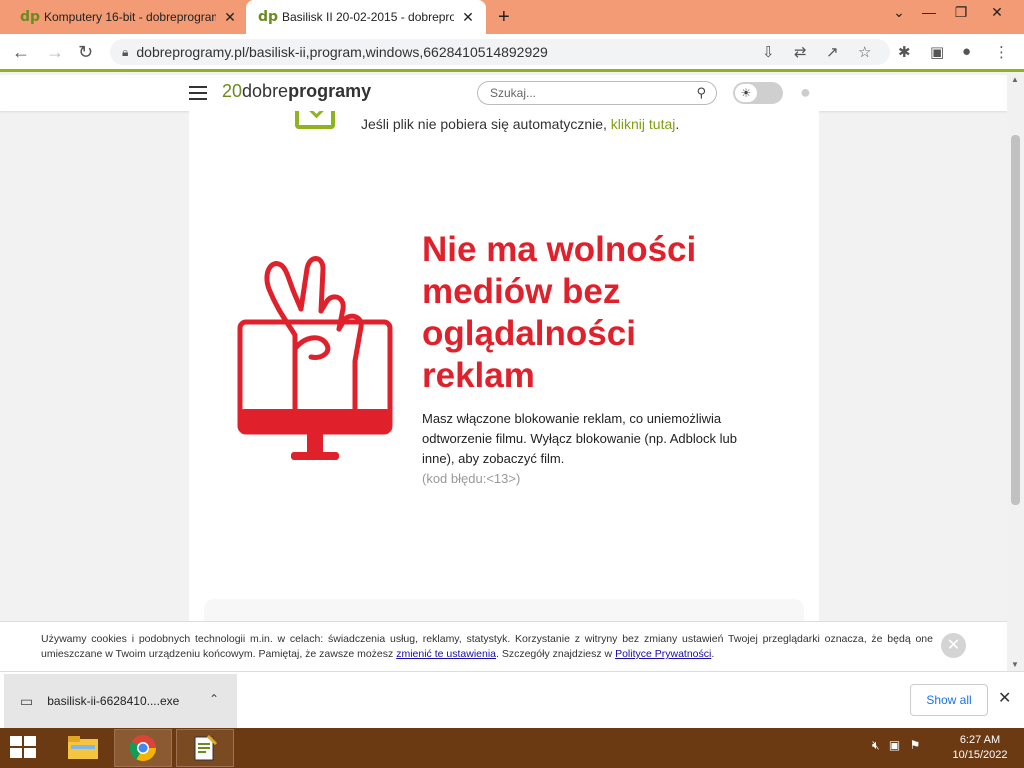 The width and height of the screenshot is (1024, 768). I want to click on translate-icon: ⇄, so click(800, 52).